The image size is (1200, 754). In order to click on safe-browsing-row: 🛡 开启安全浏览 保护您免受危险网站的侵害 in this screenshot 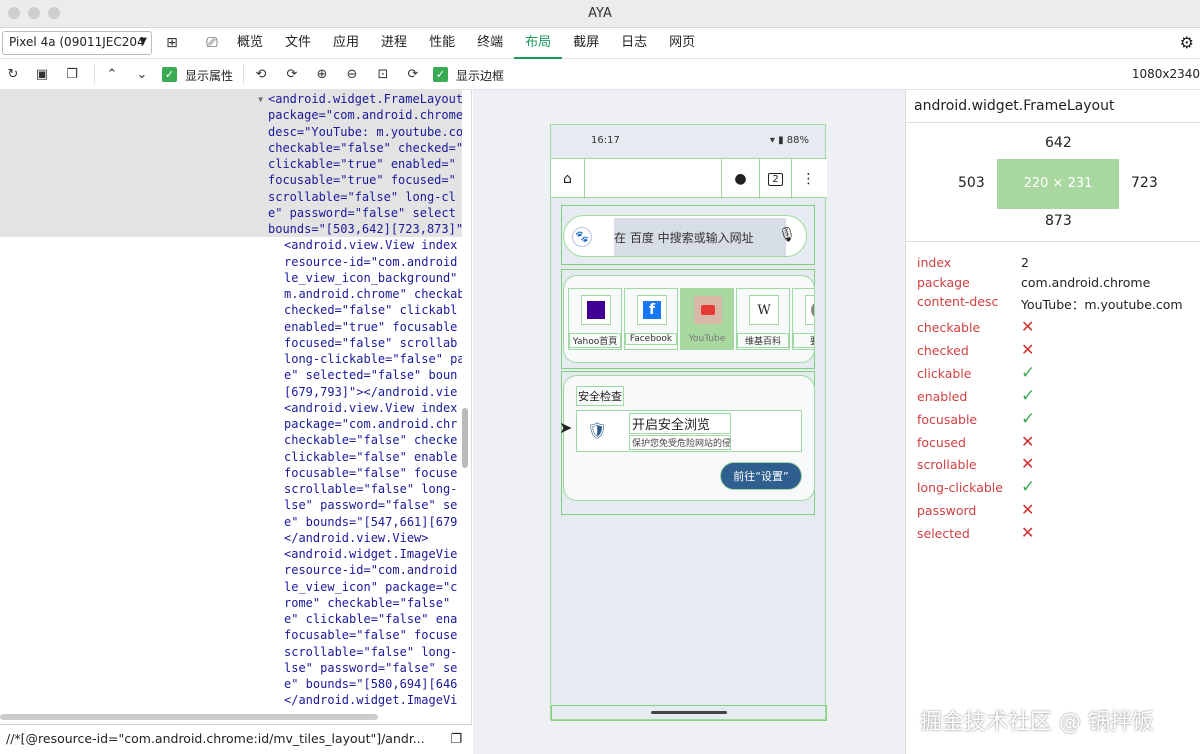, I will do `click(689, 431)`.